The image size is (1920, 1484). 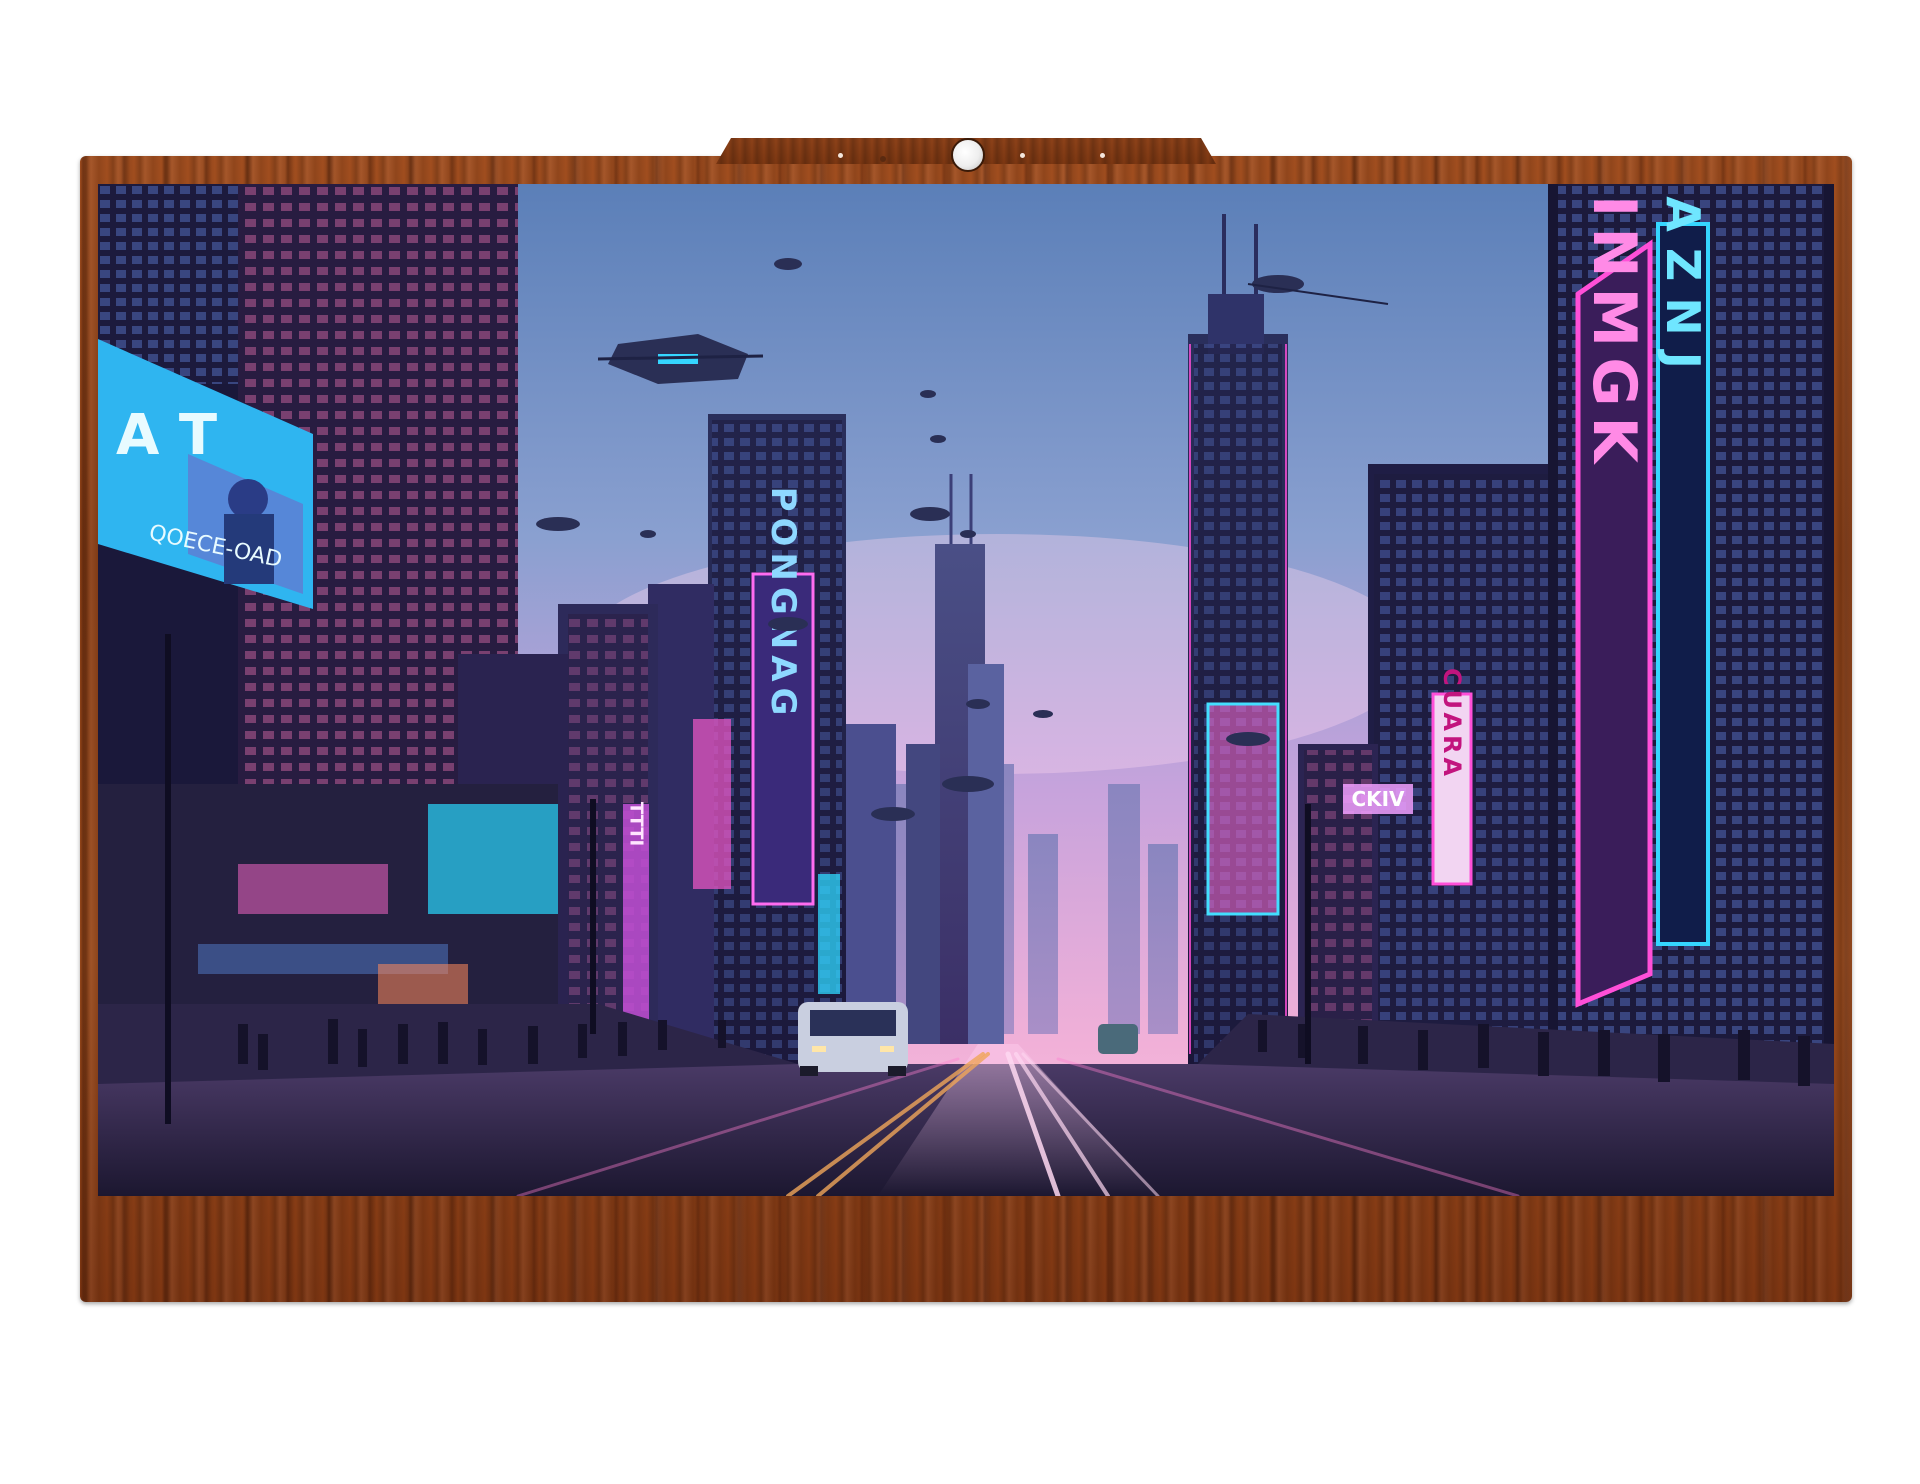 I want to click on neon-sign-small-text: TTTI, so click(x=636, y=824).